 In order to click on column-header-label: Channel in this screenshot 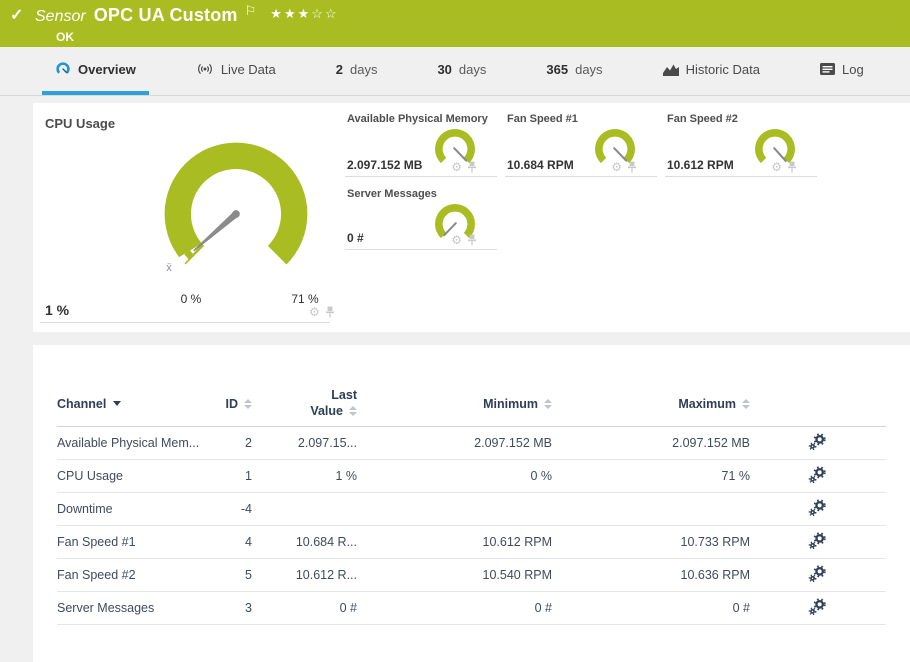, I will do `click(82, 403)`.